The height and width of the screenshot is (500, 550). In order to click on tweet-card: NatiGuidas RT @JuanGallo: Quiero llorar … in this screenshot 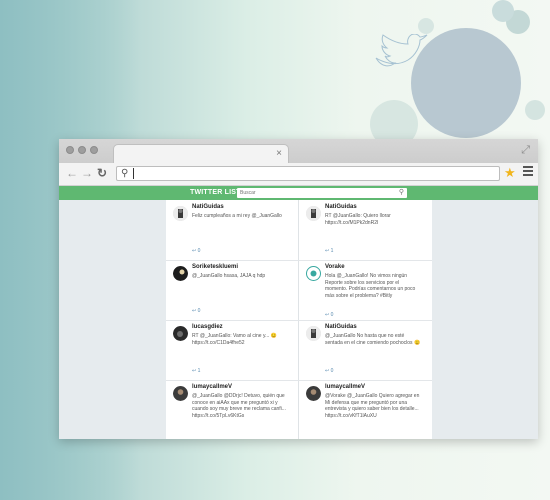, I will do `click(363, 230)`.